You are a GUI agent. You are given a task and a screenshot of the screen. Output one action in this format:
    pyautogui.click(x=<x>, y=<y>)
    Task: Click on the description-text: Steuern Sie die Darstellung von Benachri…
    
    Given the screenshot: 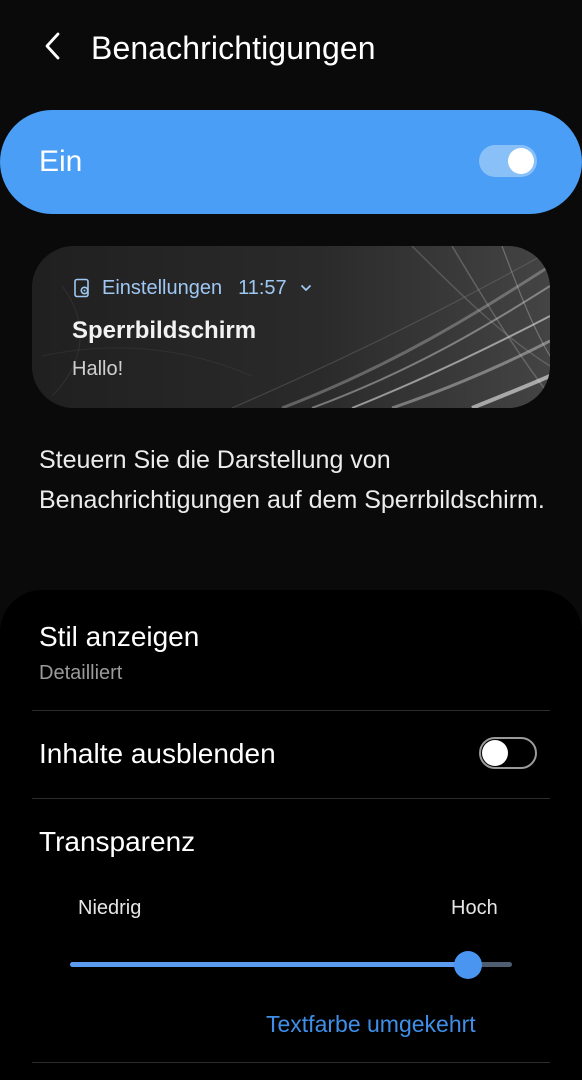 What is the action you would take?
    pyautogui.click(x=292, y=480)
    